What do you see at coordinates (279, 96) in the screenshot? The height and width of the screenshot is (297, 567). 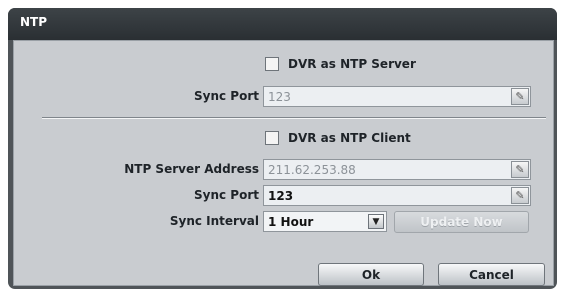 I see `server-sync-port-value: 123` at bounding box center [279, 96].